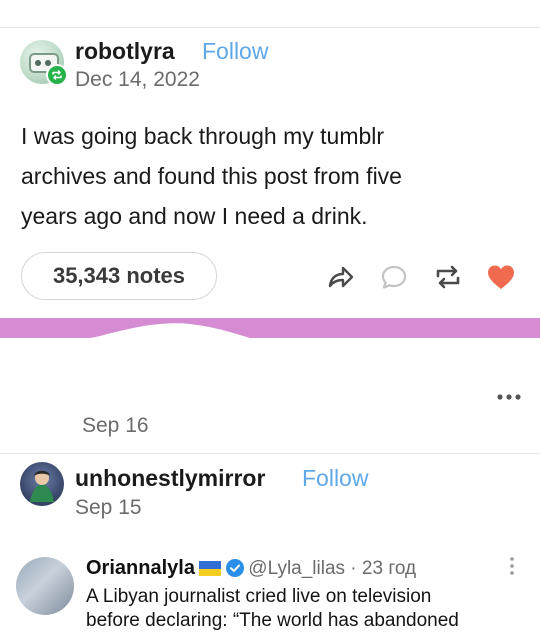  I want to click on post-body-line: years ago and now I need a drink., so click(194, 216).